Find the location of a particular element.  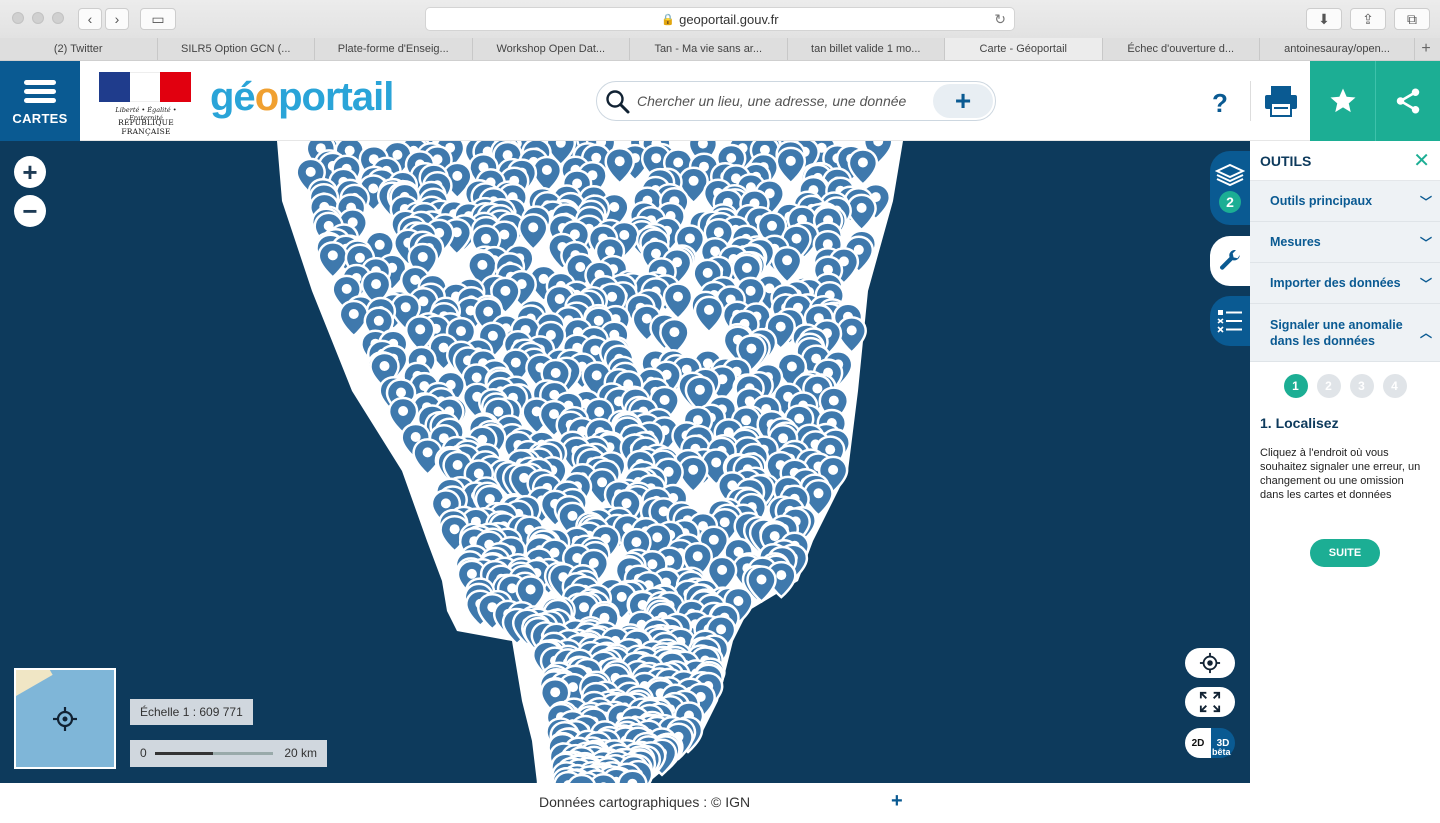

legend-icon is located at coordinates (1229, 321).